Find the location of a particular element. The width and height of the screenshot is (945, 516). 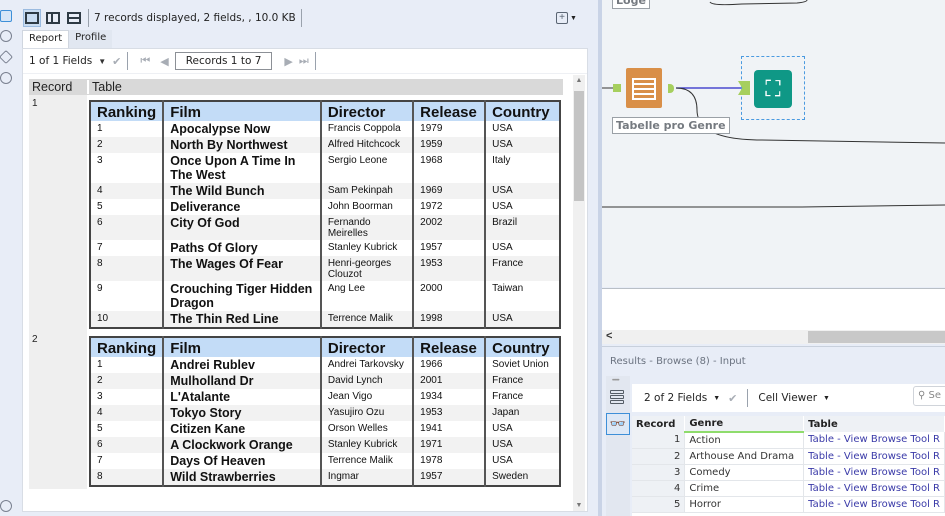

grip-handle: •••••• is located at coordinates (616, 381).